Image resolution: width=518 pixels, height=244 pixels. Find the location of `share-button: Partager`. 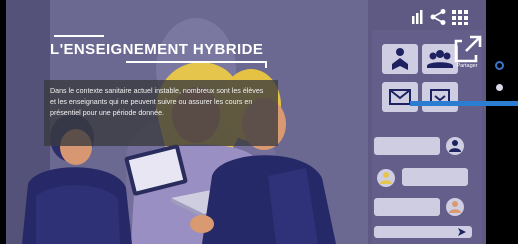

share-button: Partager is located at coordinates (467, 53).